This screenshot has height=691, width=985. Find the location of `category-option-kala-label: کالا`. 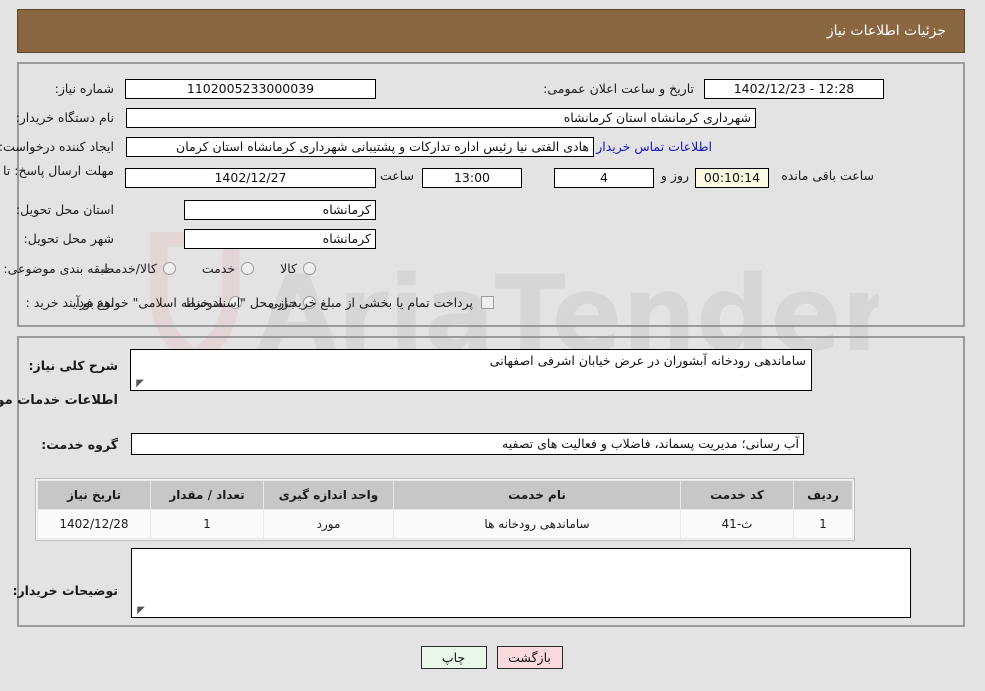

category-option-kala-label: کالا is located at coordinates (289, 268).